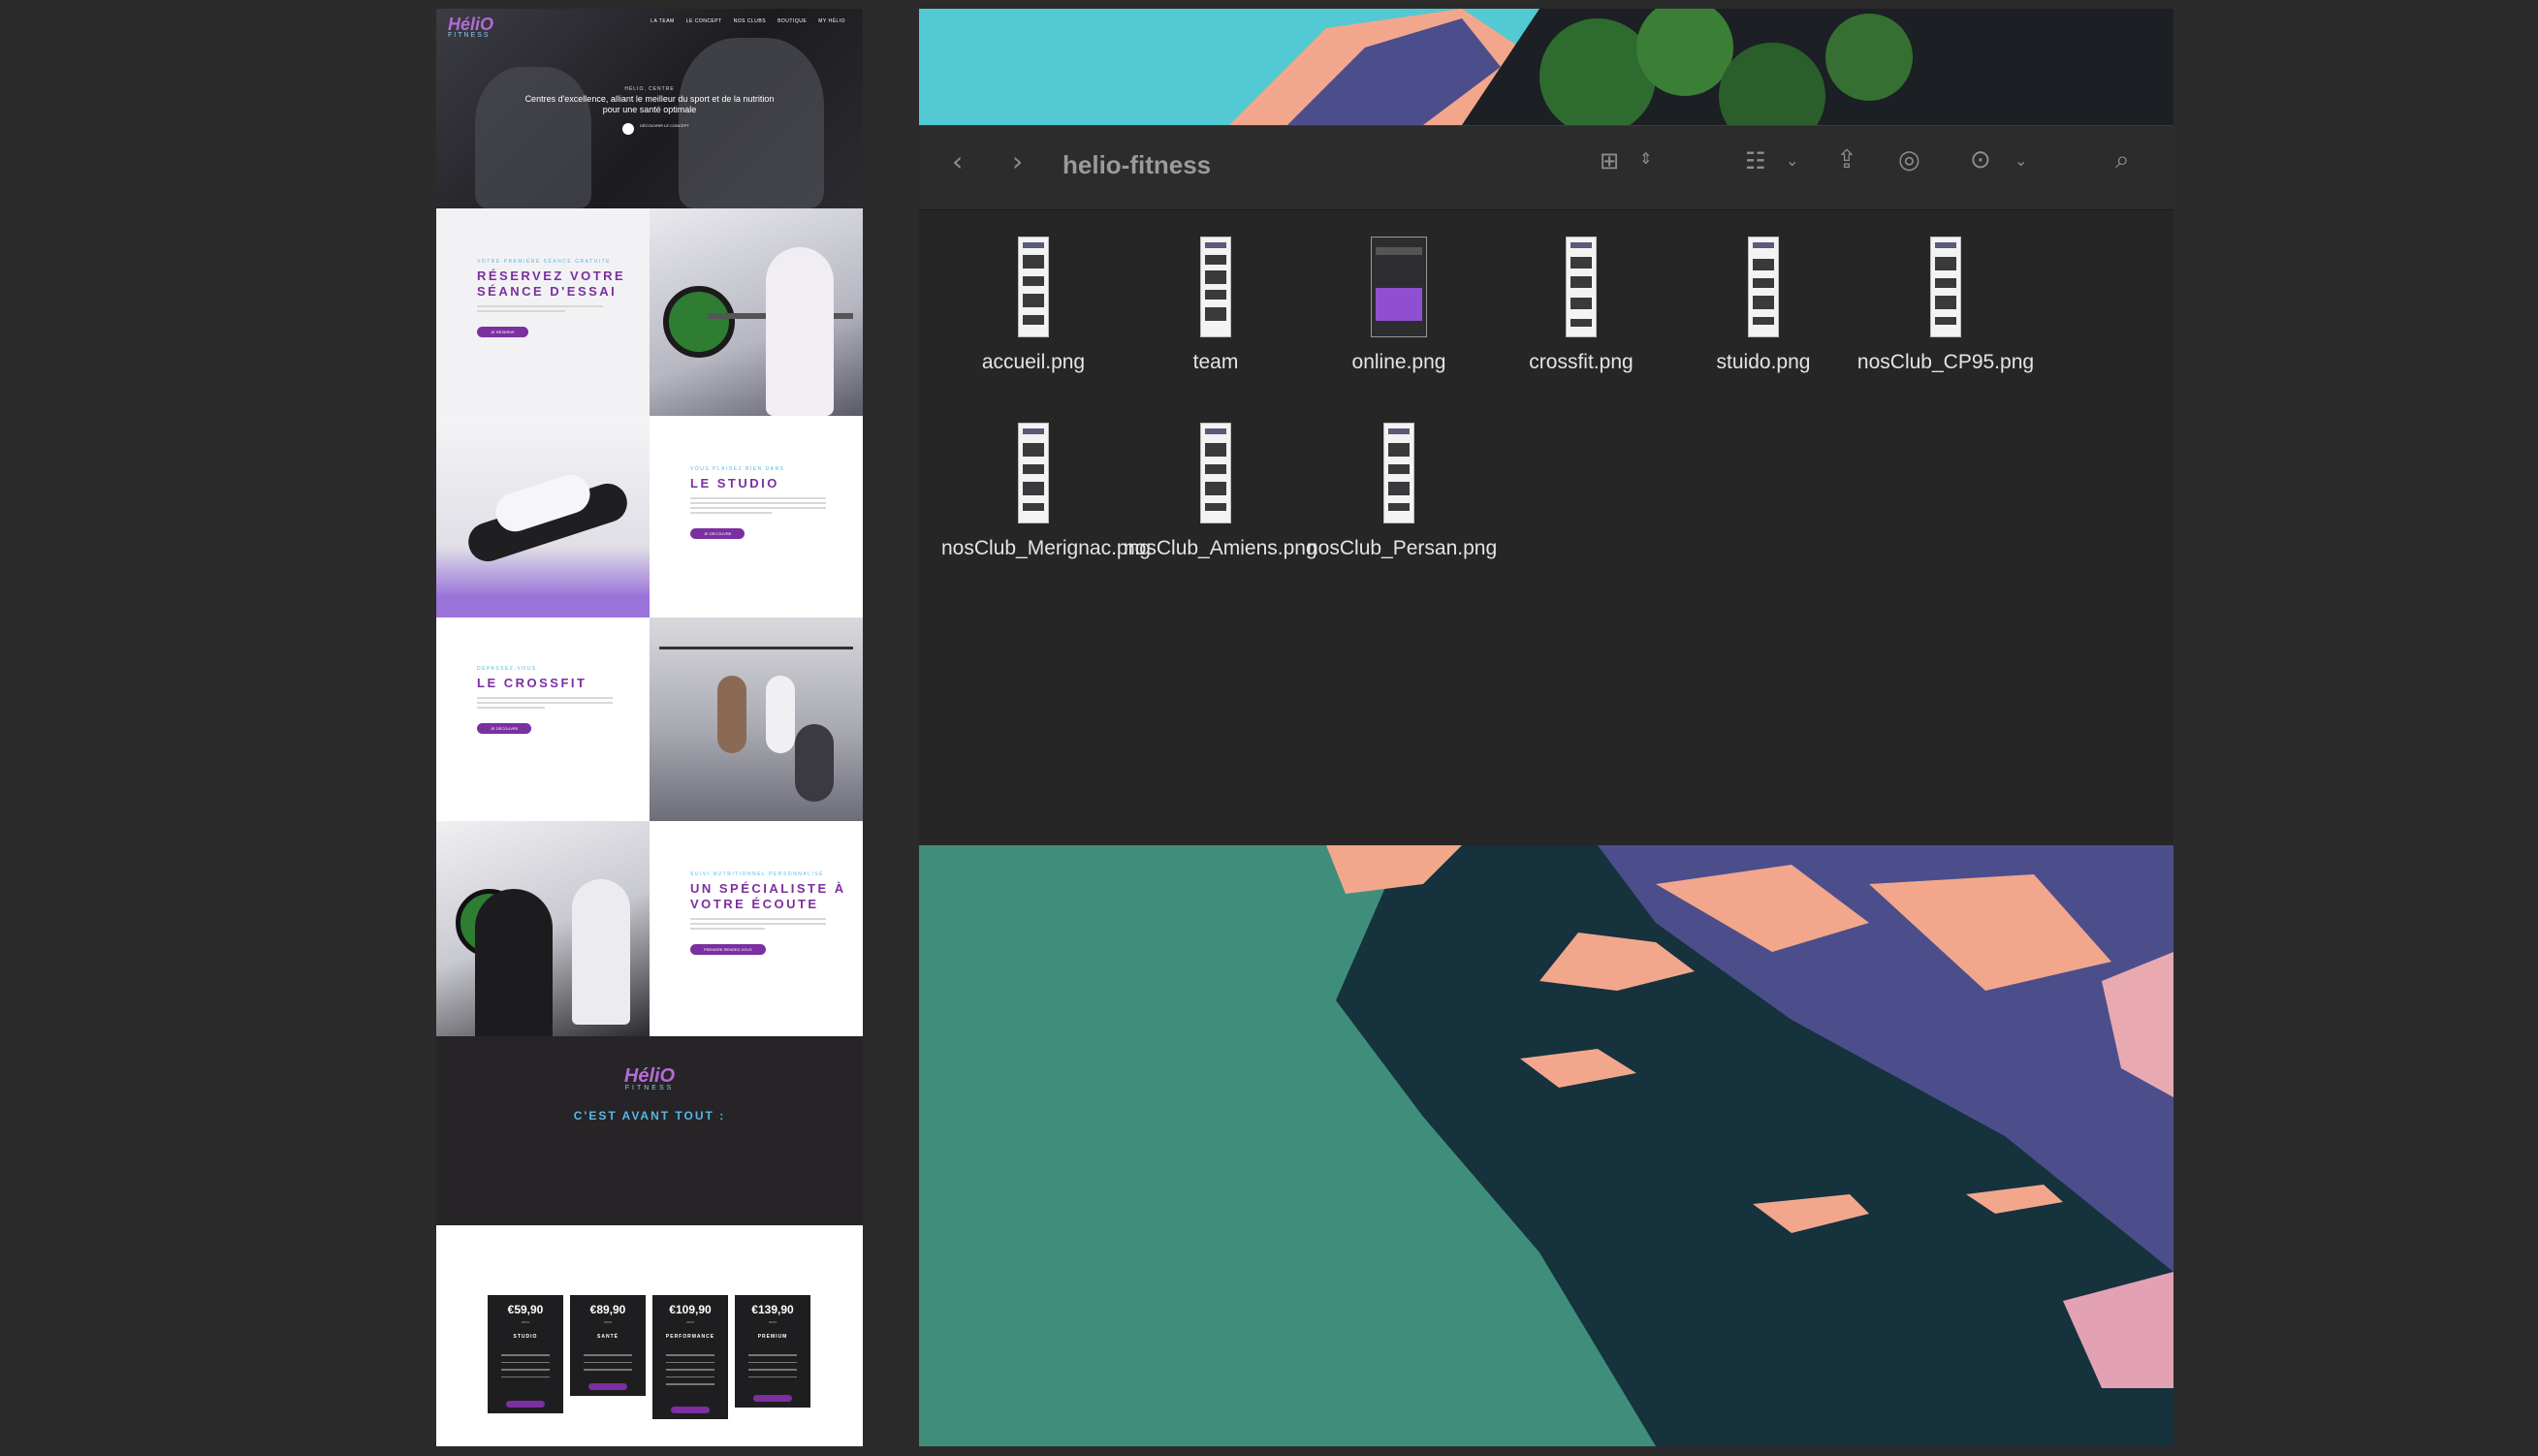 The image size is (2538, 1456). I want to click on plan-price: €139,90, so click(772, 1309).